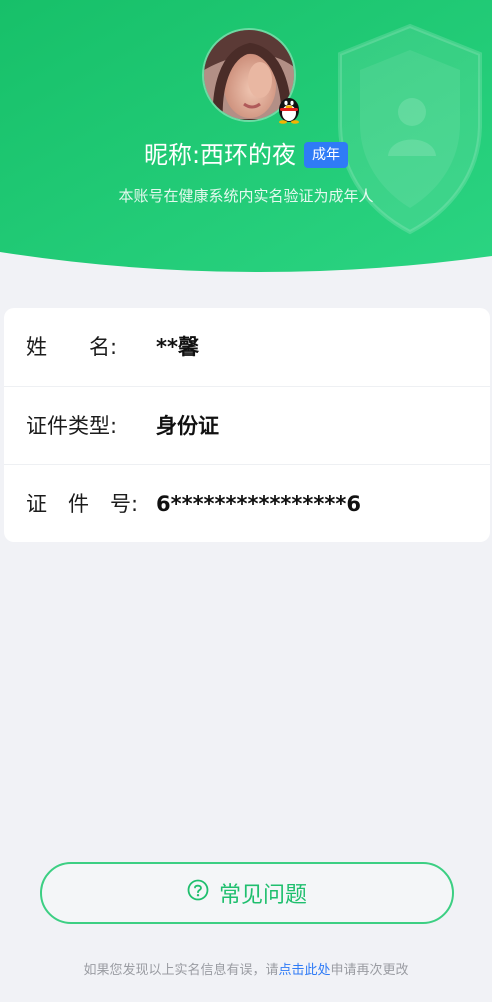  Describe the element at coordinates (369, 970) in the screenshot. I see `footer-suffix: 申请再次更改` at that location.